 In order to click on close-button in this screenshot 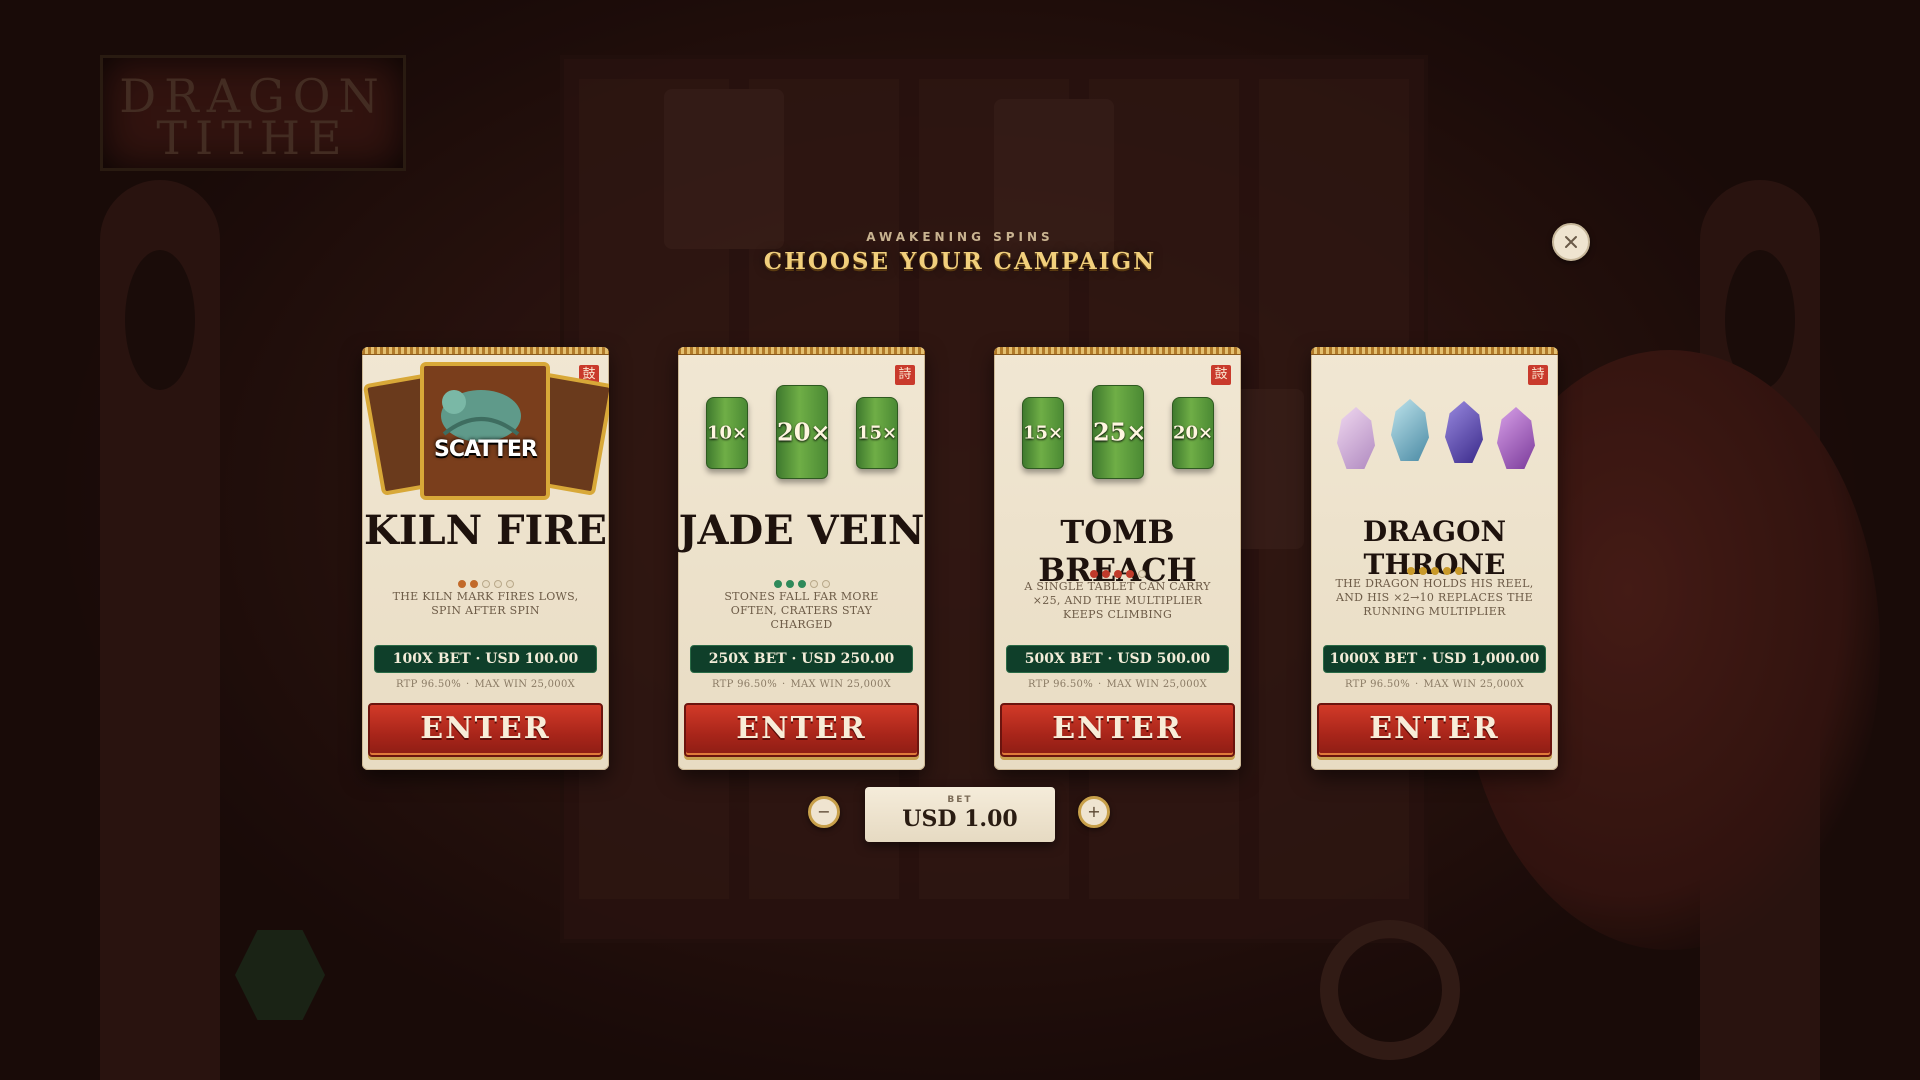, I will do `click(1571, 242)`.